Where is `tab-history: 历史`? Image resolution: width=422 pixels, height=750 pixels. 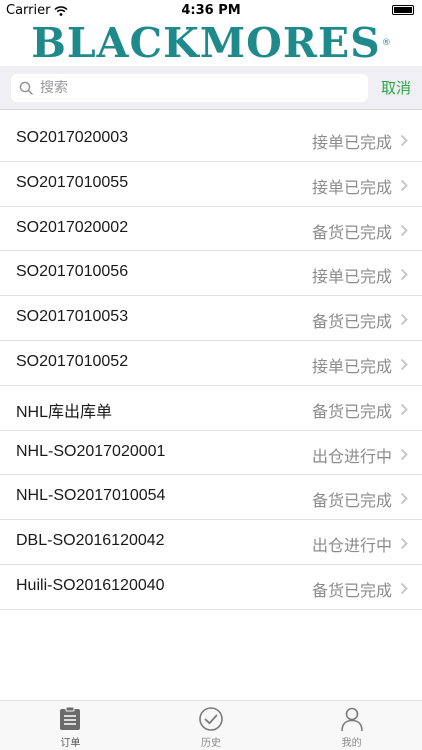 tab-history: 历史 is located at coordinates (211, 725).